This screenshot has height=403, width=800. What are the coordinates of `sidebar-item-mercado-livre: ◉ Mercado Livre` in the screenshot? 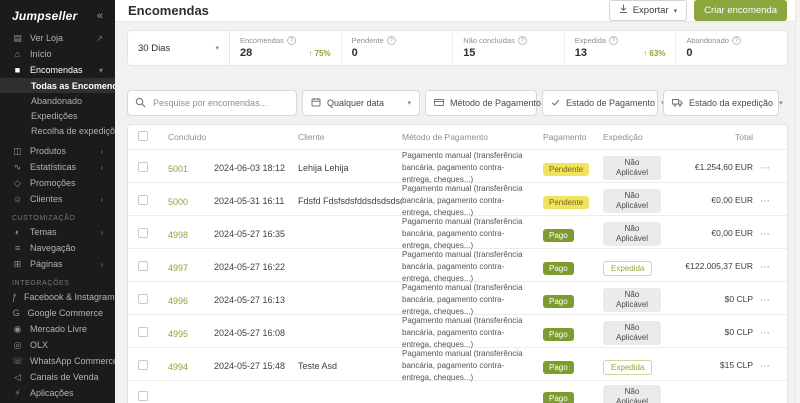 It's located at (57, 329).